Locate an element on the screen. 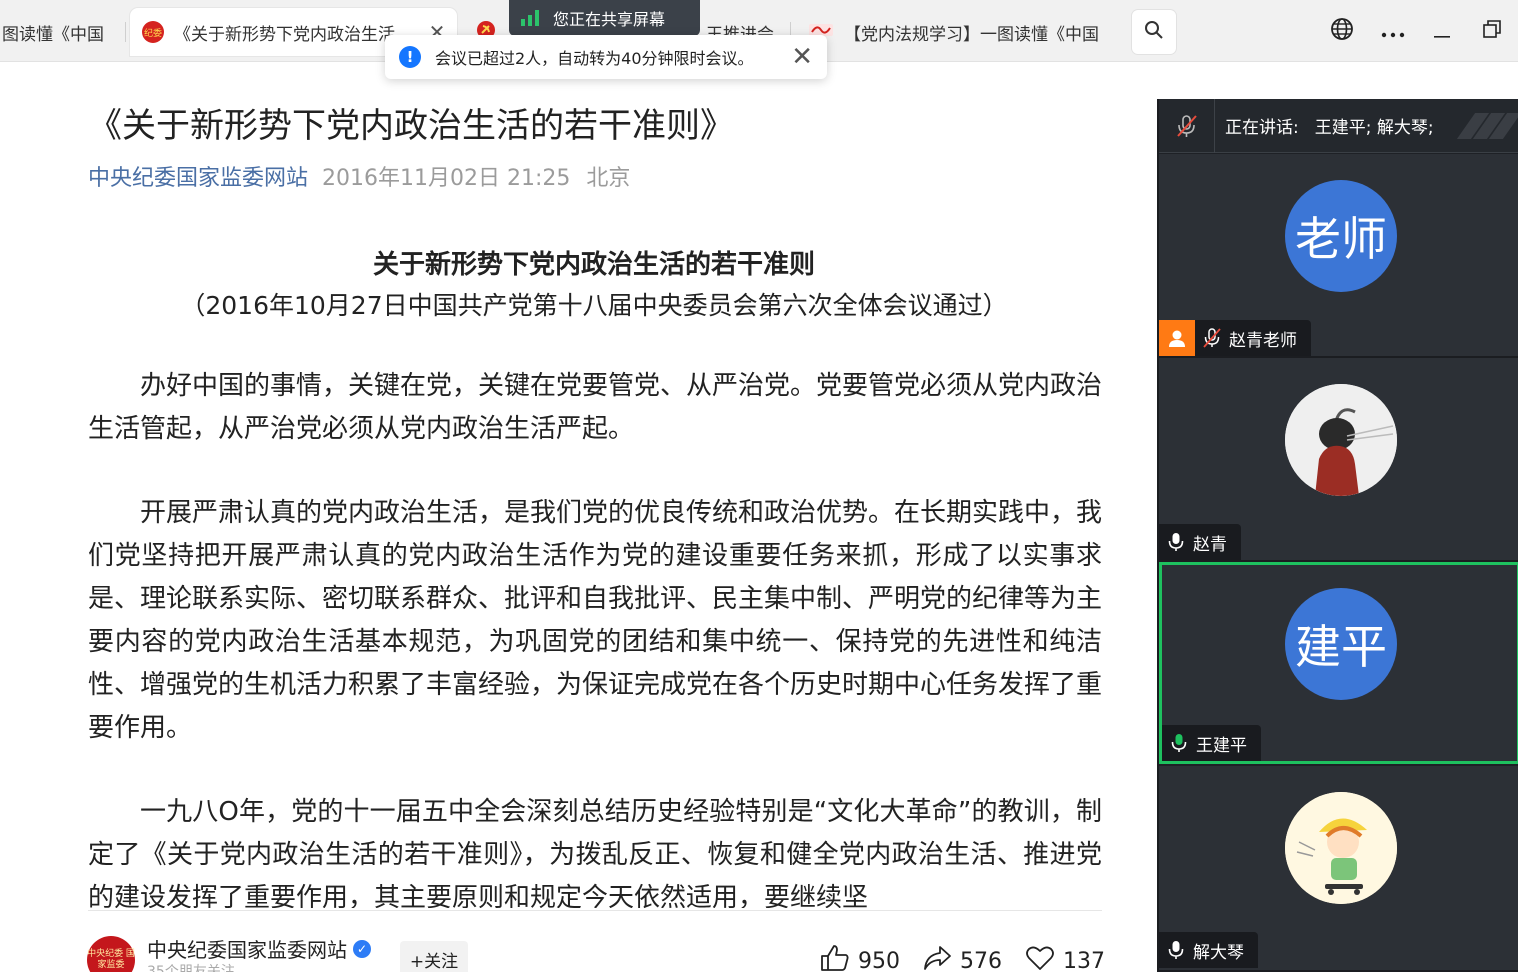 The width and height of the screenshot is (1518, 972). more-options-button is located at coordinates (1393, 31).